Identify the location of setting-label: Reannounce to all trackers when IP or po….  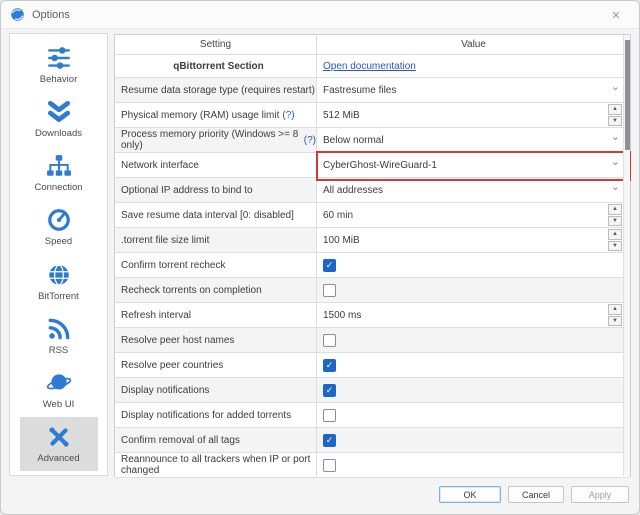
(216, 465).